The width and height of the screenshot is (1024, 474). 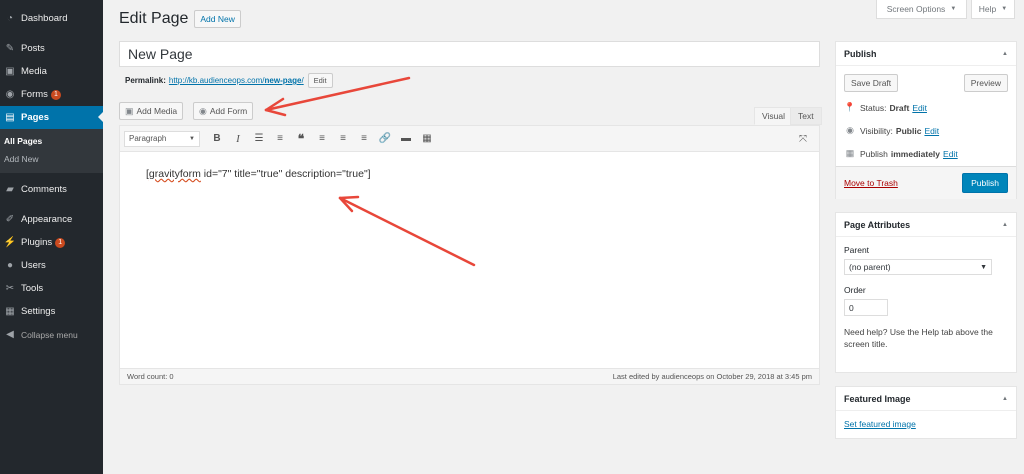 I want to click on publish-box-header: Publish ▲, so click(x=926, y=54).